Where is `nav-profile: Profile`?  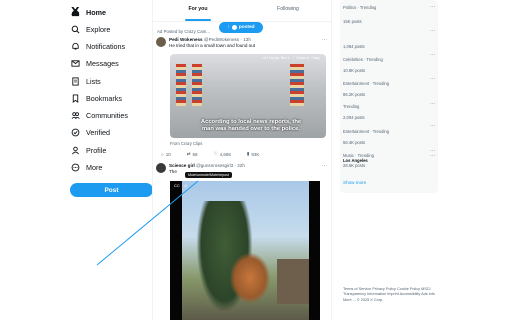 nav-profile: Profile is located at coordinates (88, 150).